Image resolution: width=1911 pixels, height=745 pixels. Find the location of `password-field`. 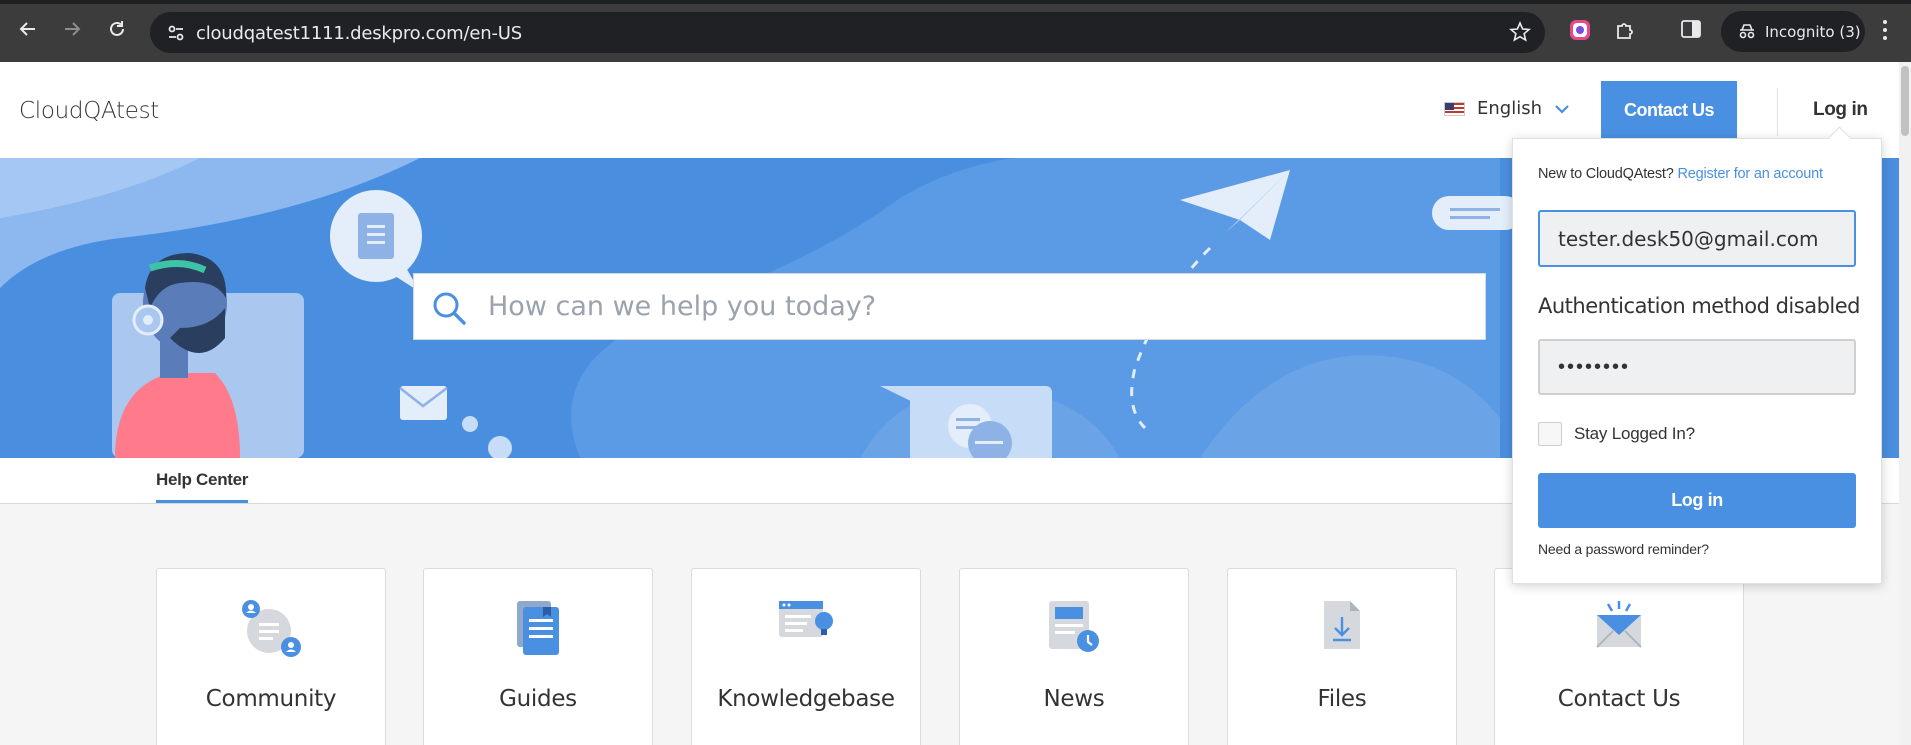

password-field is located at coordinates (1697, 367).